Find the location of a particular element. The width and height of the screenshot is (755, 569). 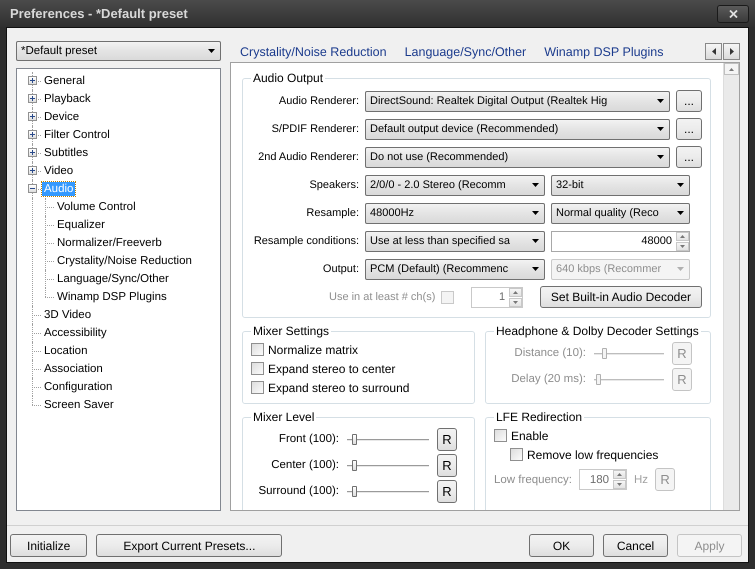

group-title: Headphone & Dolby Decoder Settings is located at coordinates (597, 331).